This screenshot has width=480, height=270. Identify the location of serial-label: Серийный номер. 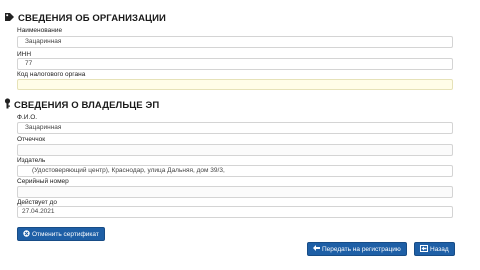
(43, 181).